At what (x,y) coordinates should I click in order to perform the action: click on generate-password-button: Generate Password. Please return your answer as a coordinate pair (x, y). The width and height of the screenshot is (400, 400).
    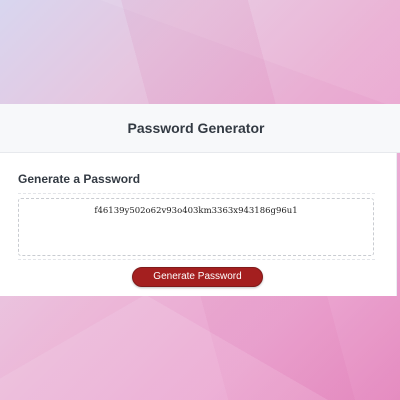
    Looking at the image, I should click on (197, 277).